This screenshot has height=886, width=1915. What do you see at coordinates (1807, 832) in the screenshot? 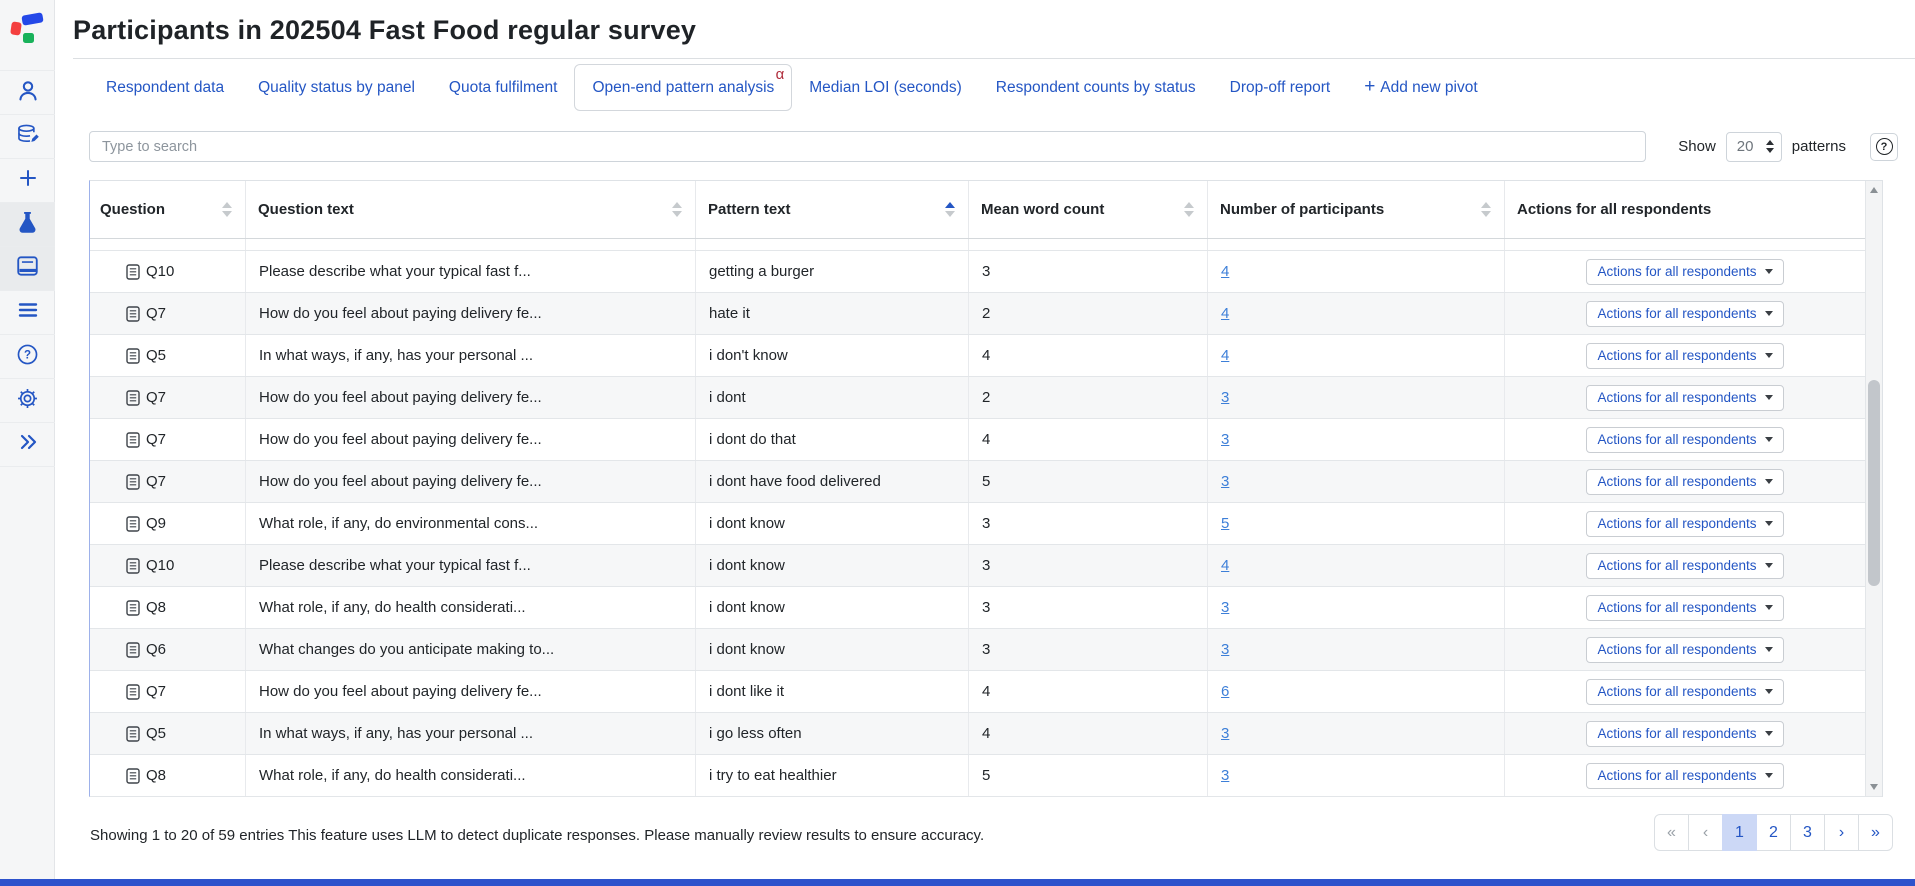
I see `pagination-page-3: 3` at bounding box center [1807, 832].